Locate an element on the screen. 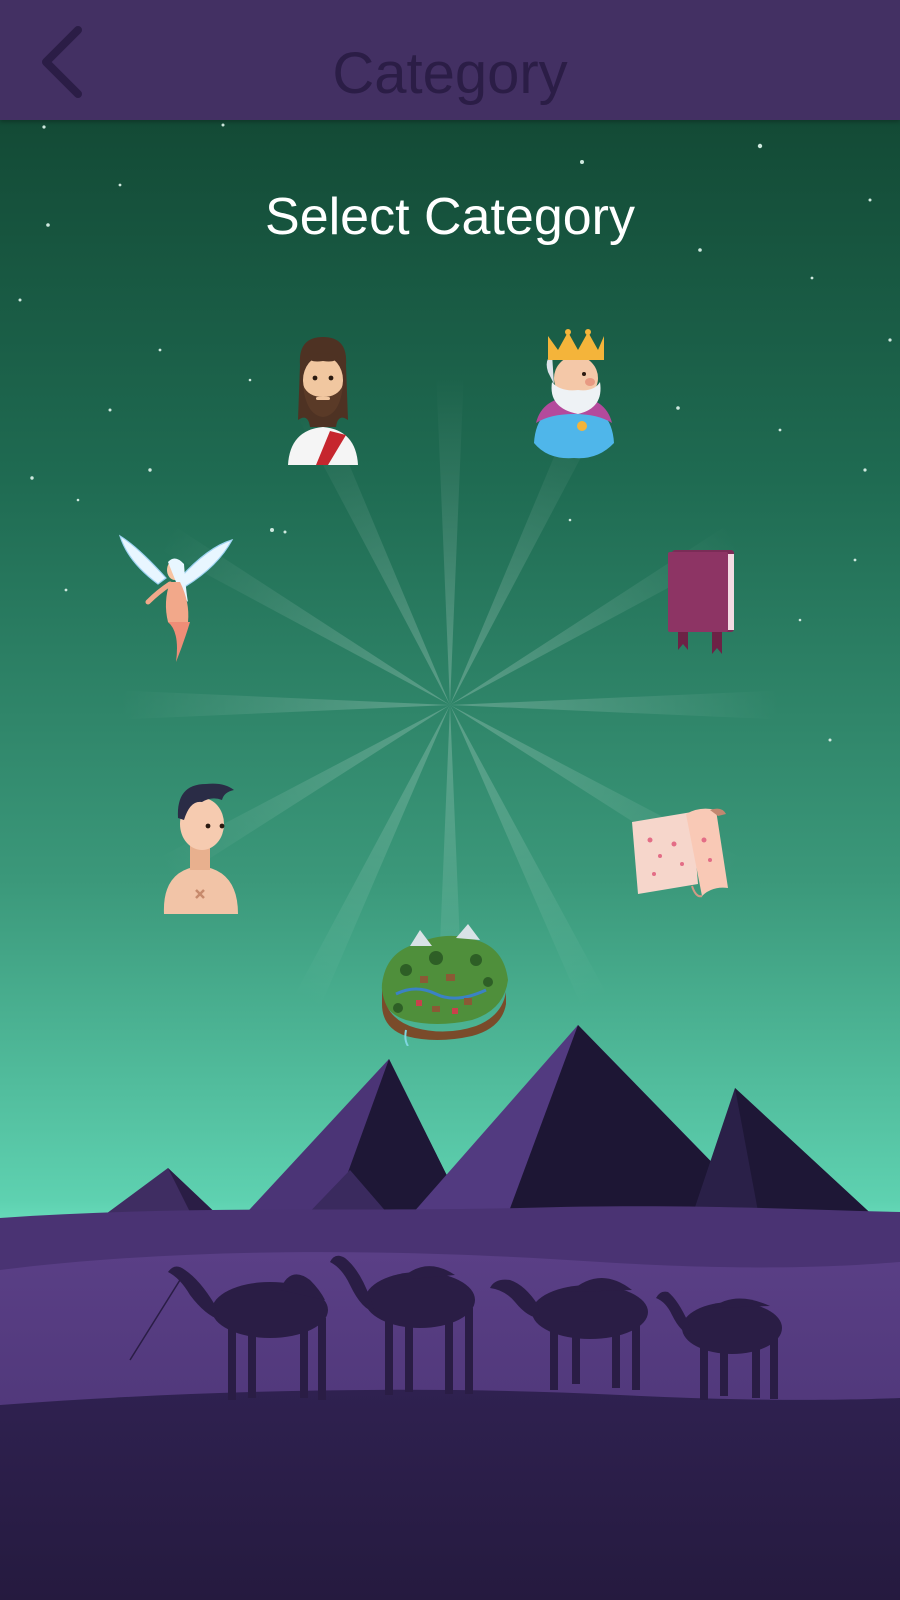 This screenshot has height=1600, width=900. category-scroll-map is located at coordinates (682, 852).